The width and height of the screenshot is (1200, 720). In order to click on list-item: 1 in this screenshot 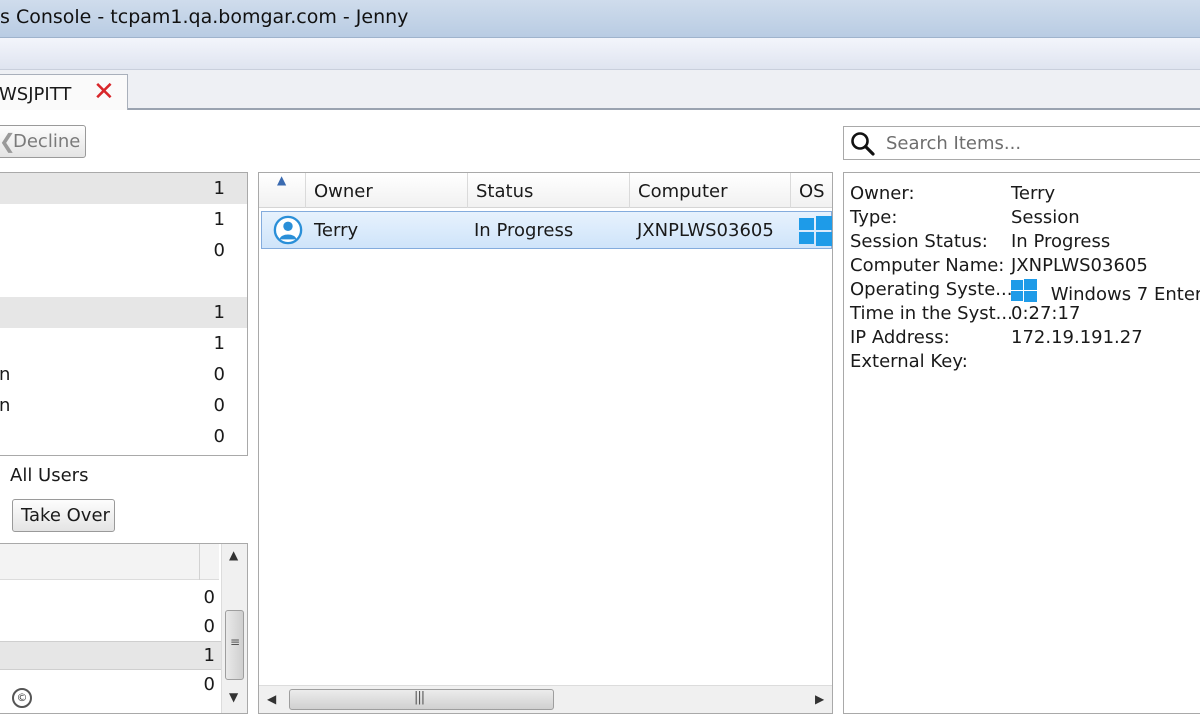, I will do `click(110, 655)`.